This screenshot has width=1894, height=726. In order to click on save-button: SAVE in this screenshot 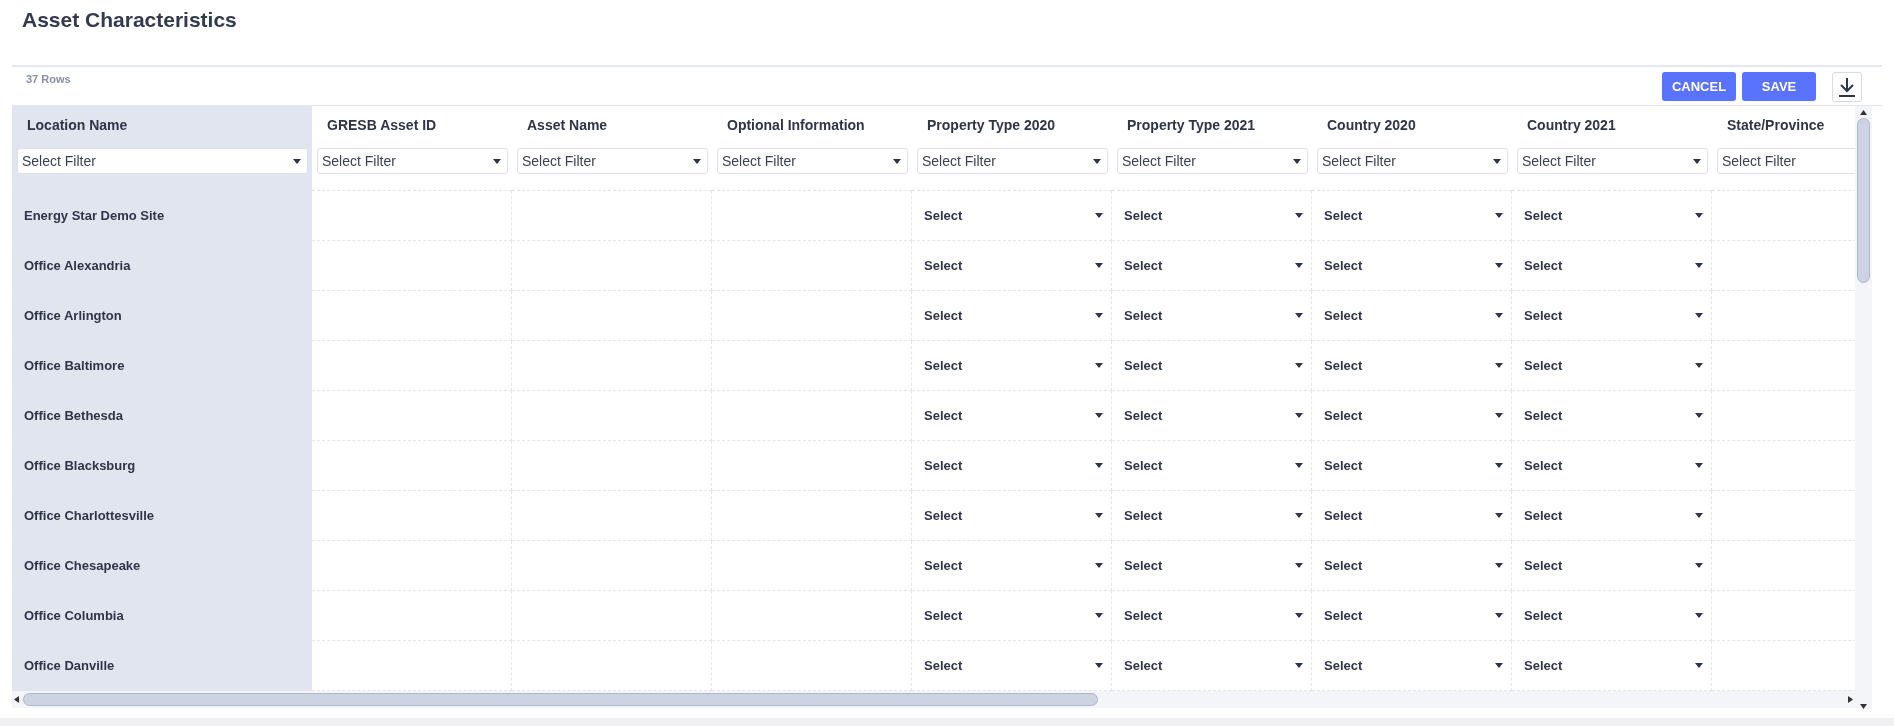, I will do `click(1779, 86)`.